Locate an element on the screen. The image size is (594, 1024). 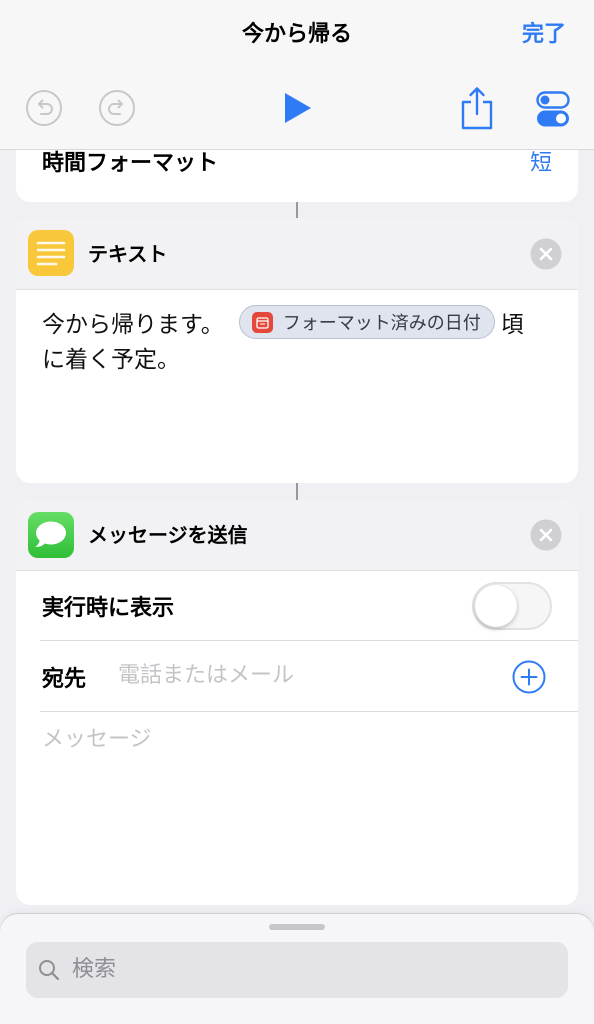
search-bar is located at coordinates (297, 970).